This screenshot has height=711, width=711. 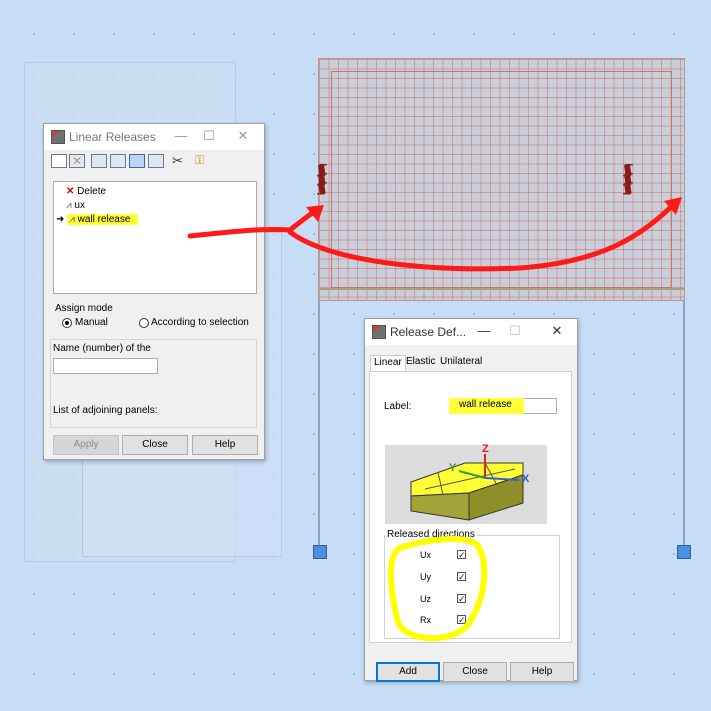 I want to click on column-left, so click(x=319, y=424).